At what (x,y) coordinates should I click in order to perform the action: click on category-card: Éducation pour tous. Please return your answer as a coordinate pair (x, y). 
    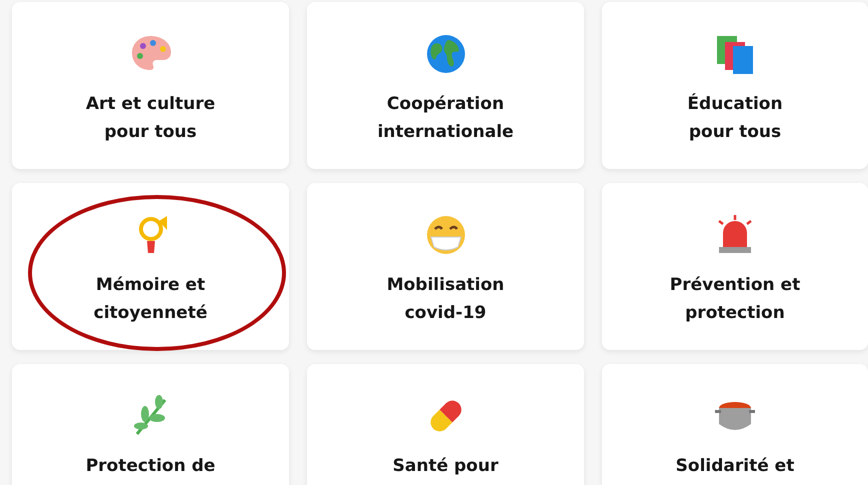
    Looking at the image, I should click on (735, 85).